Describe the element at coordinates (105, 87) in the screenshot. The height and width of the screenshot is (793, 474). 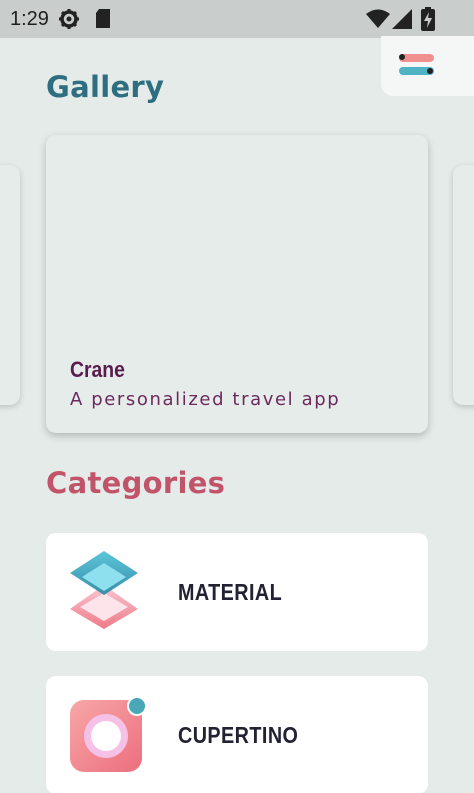
I see `gallery-title: Gallery` at that location.